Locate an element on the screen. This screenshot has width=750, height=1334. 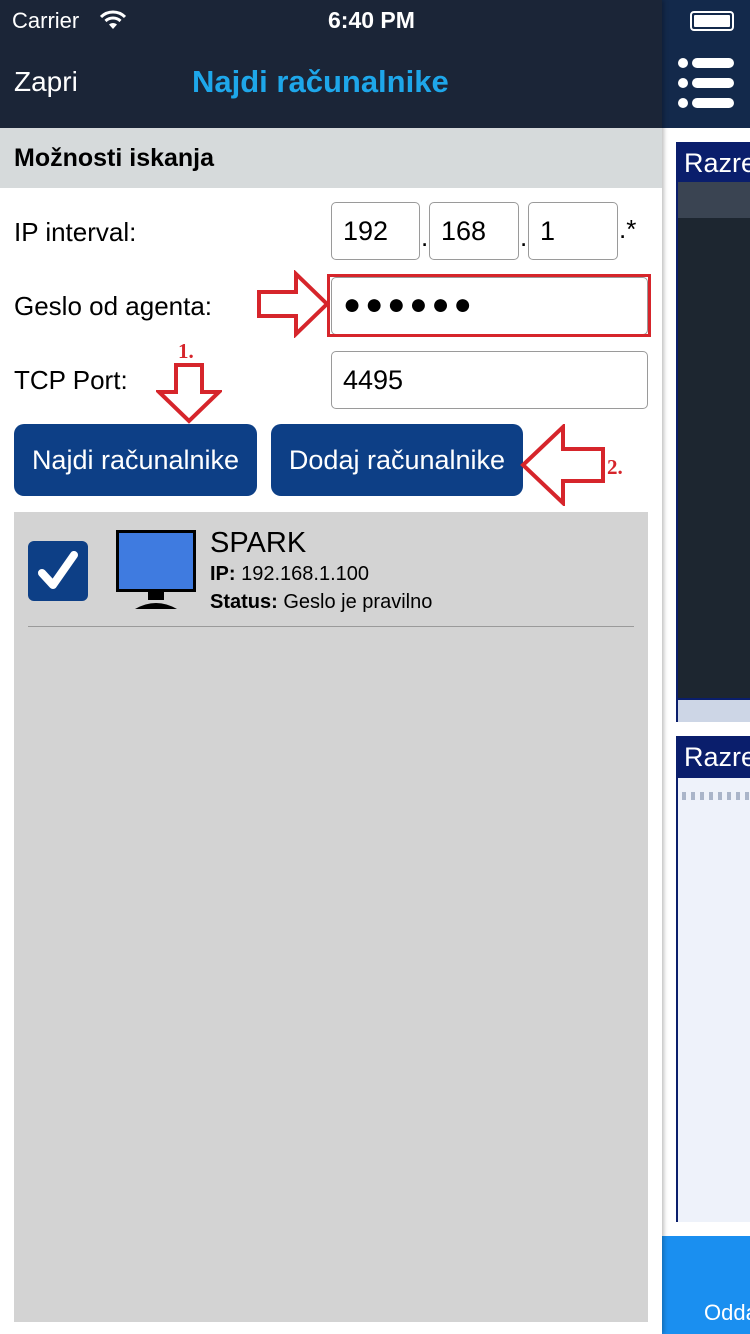
navigation-bar: Carrier 6:40 PM Zapri Najdi računalnike is located at coordinates (331, 64).